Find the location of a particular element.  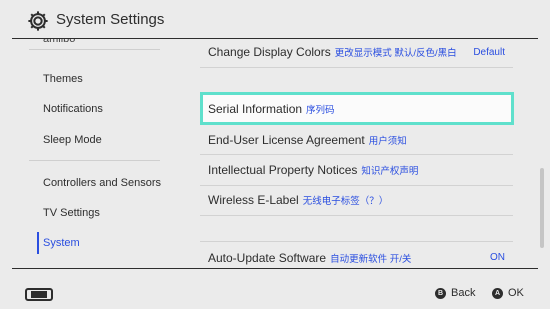

sidebar-item-system: System is located at coordinates (61, 243).